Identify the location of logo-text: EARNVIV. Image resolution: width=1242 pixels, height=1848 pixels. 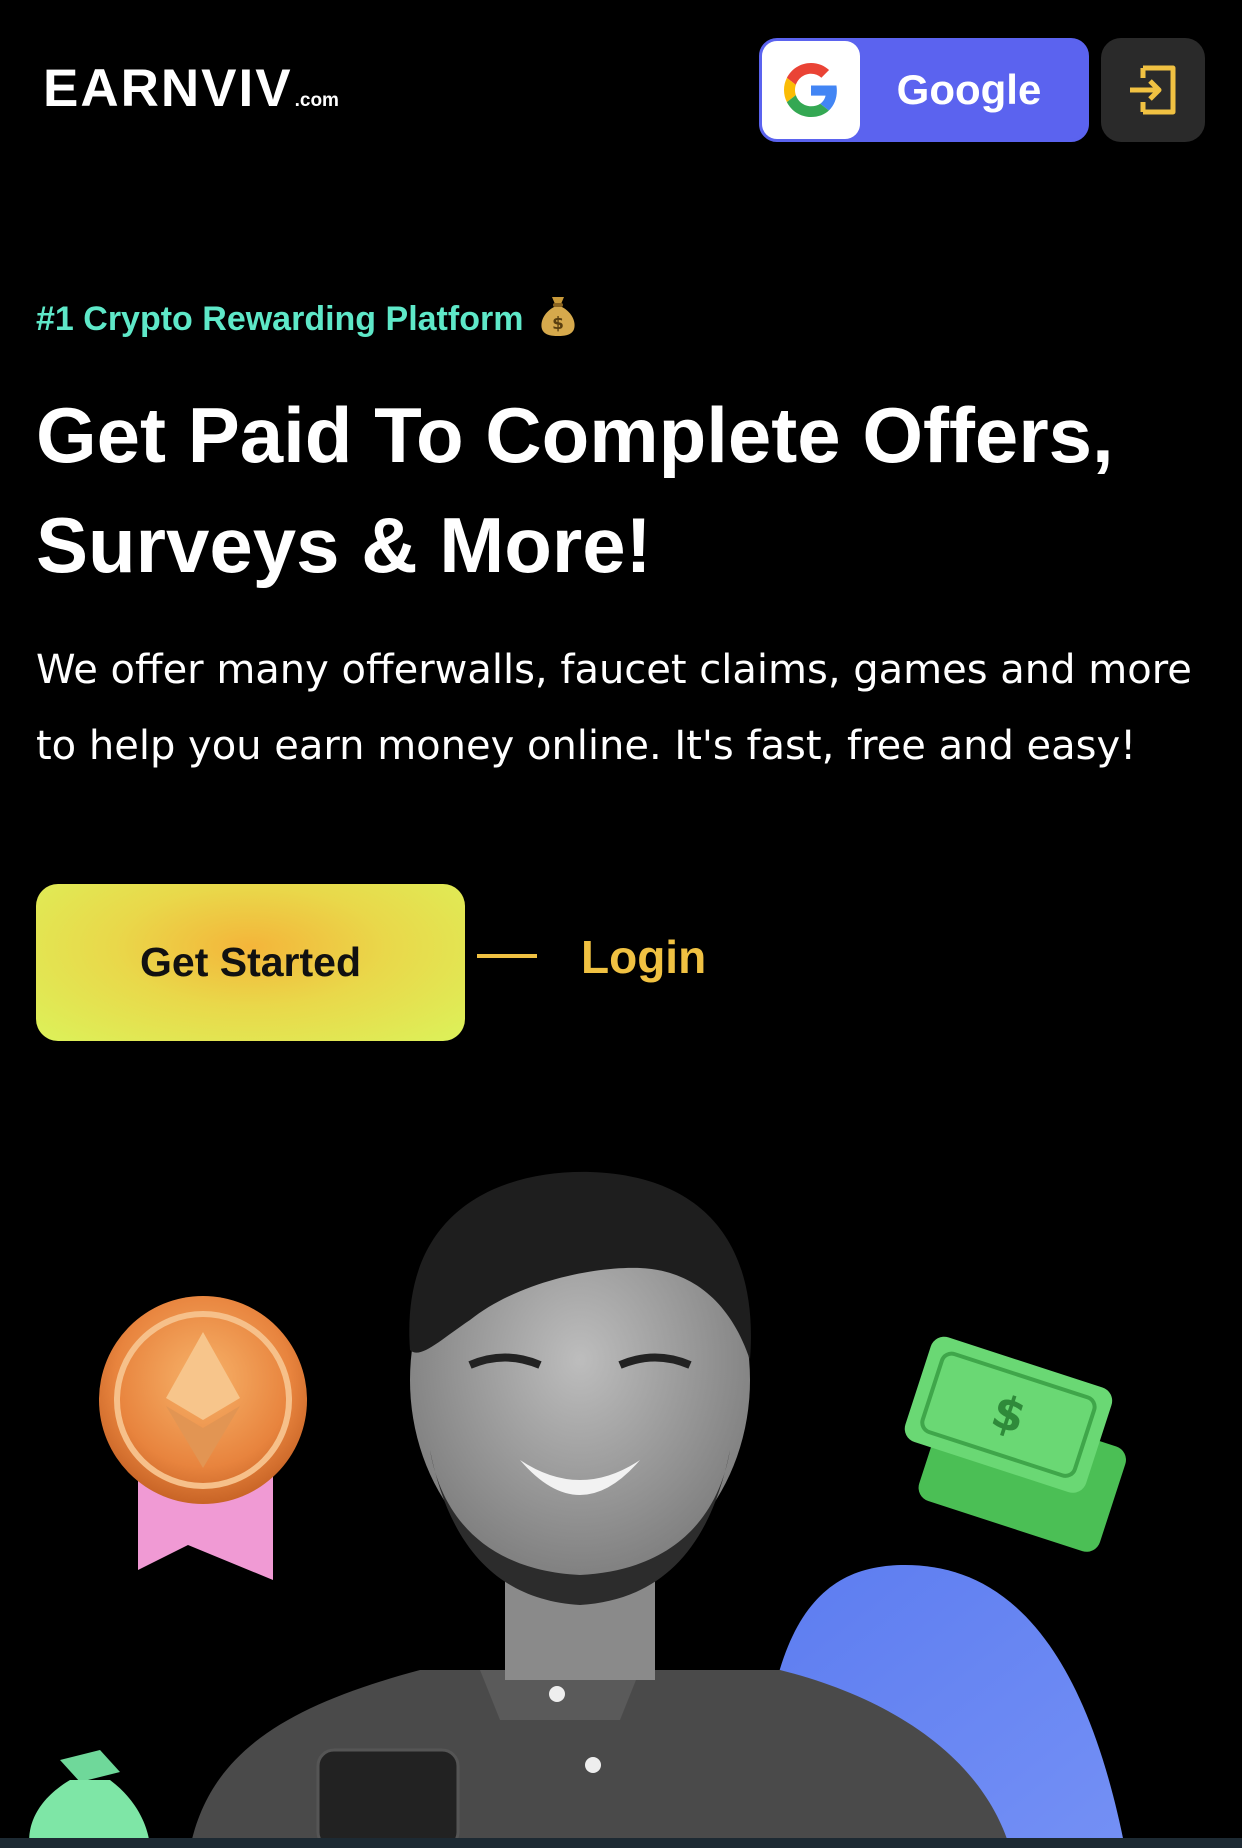
(168, 88).